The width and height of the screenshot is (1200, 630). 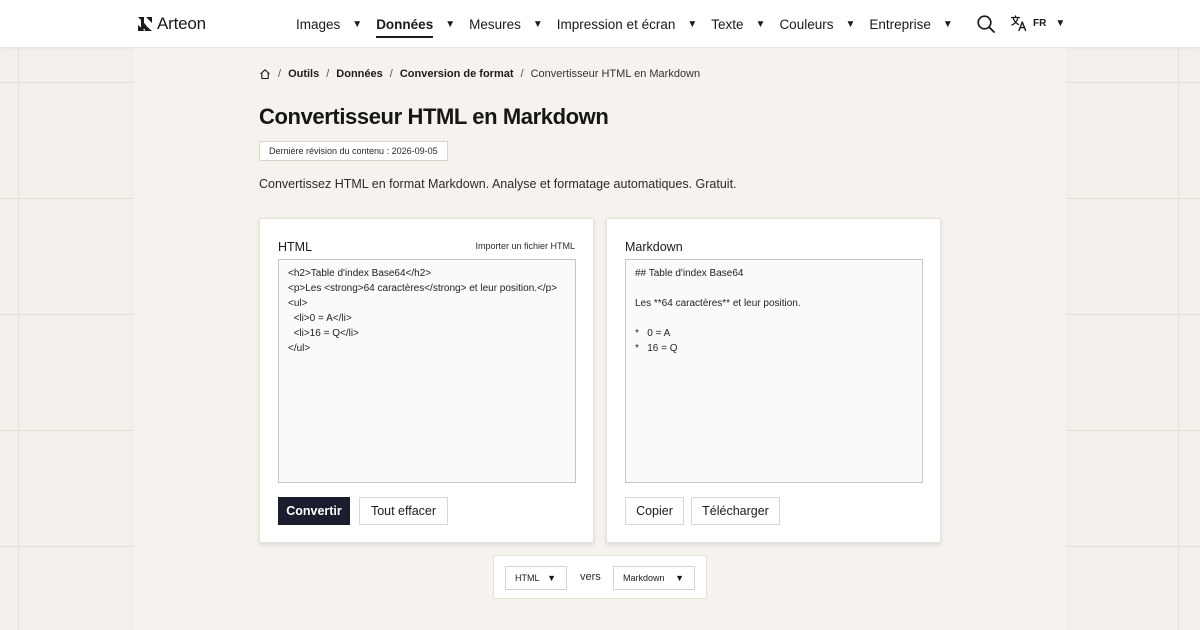 I want to click on nav-item-texte: Texte ▼, so click(x=738, y=24).